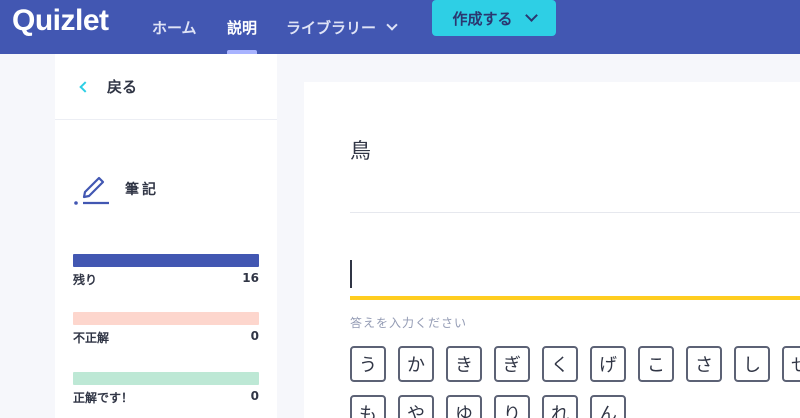  What do you see at coordinates (360, 151) in the screenshot?
I see `question-term: 鳥` at bounding box center [360, 151].